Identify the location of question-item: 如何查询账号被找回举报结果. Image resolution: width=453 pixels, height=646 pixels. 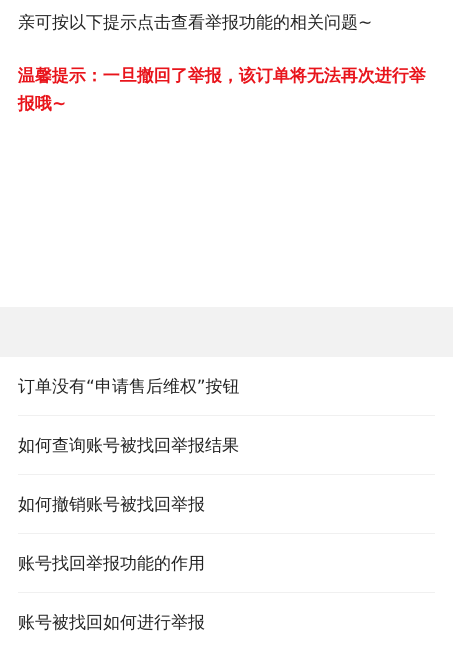
(226, 445).